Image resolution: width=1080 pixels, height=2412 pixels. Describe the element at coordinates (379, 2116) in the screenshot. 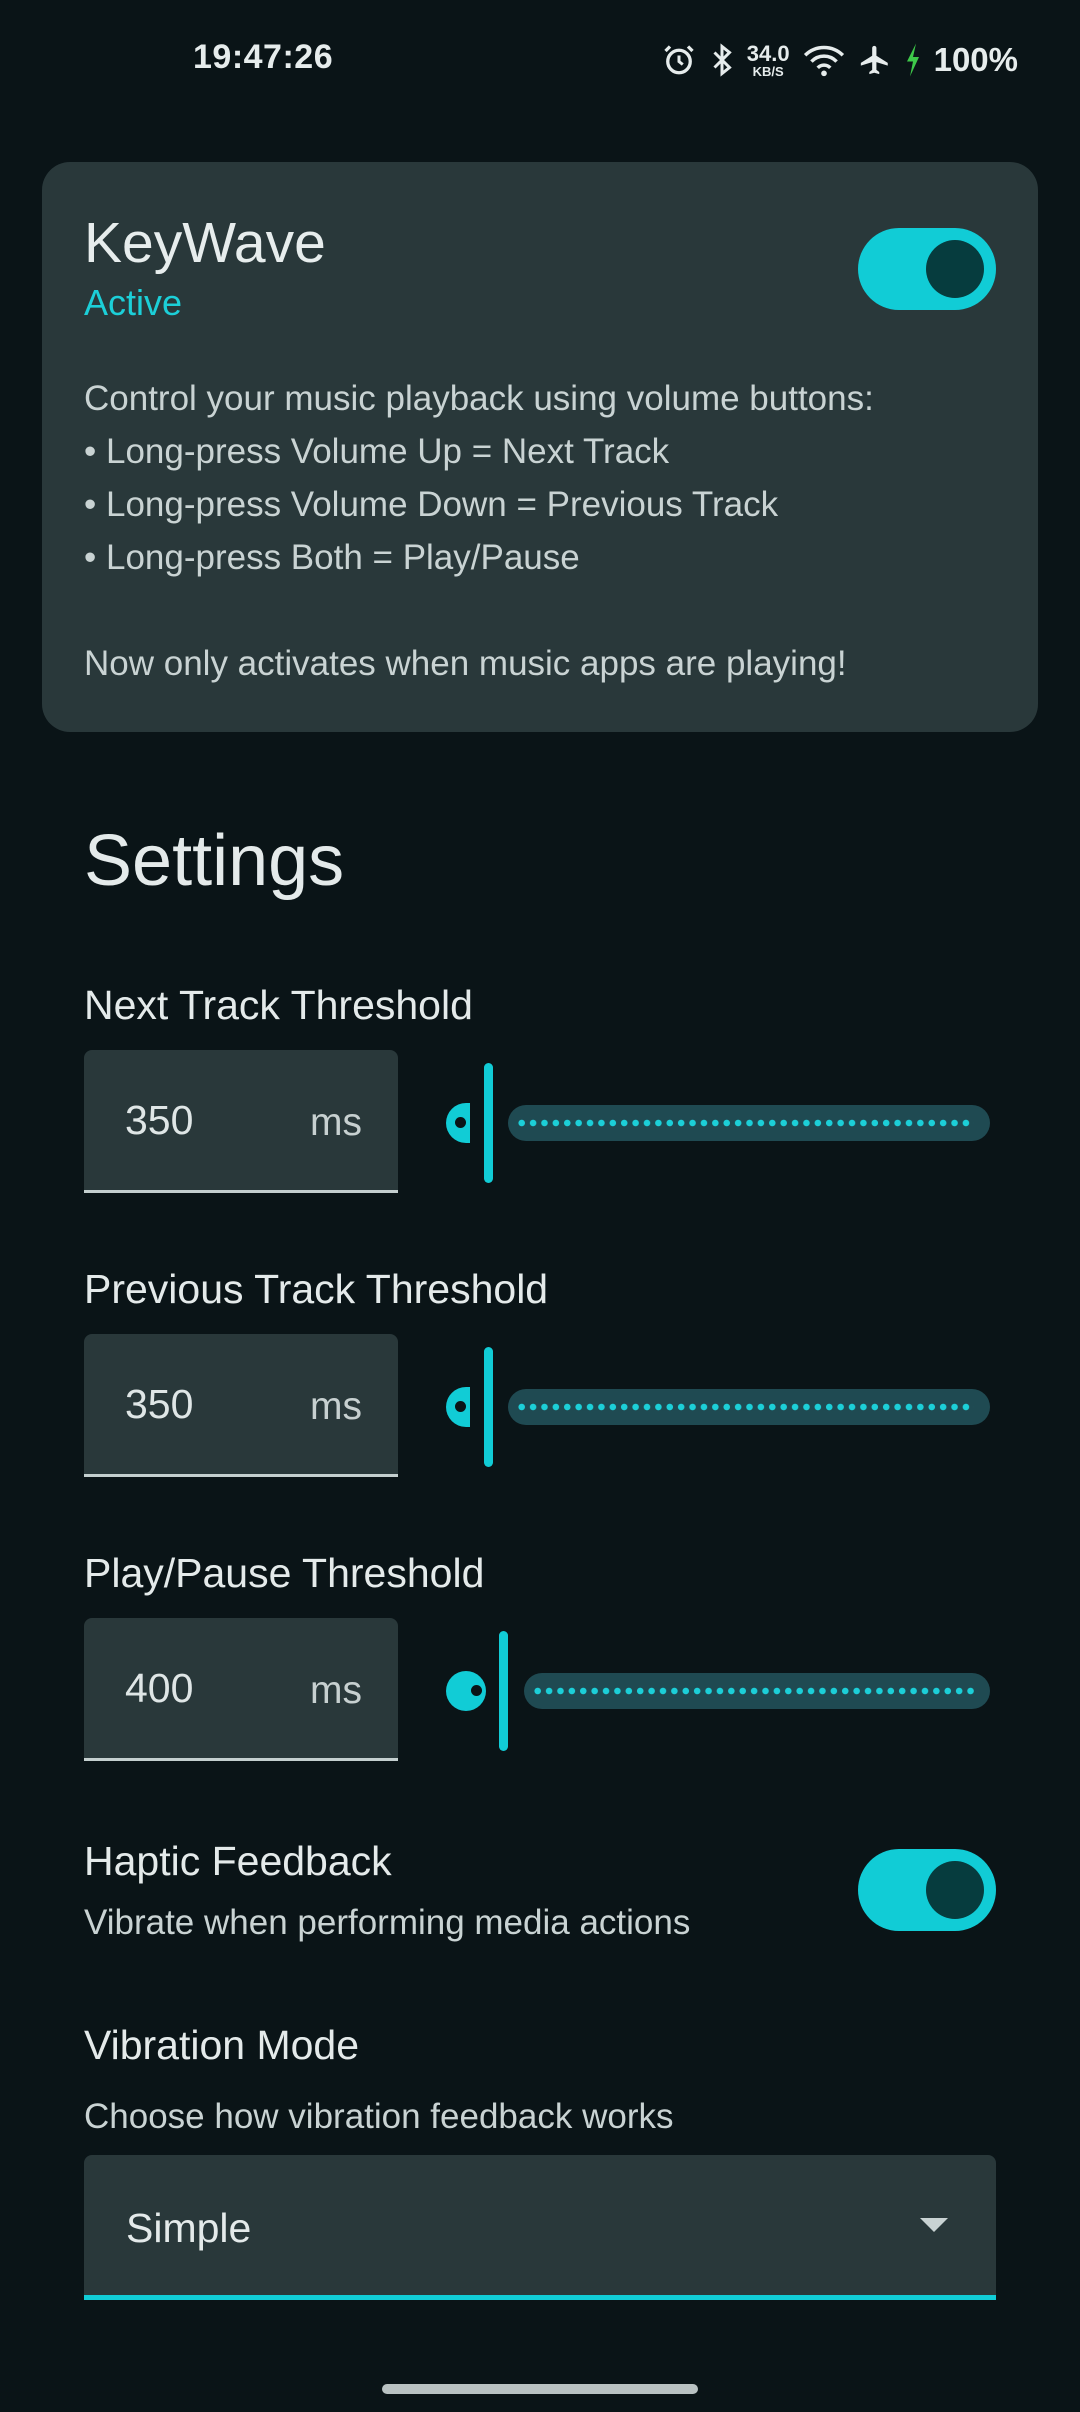

I see `vibration-mode-subtitle: Choose how vibration feedback works` at that location.